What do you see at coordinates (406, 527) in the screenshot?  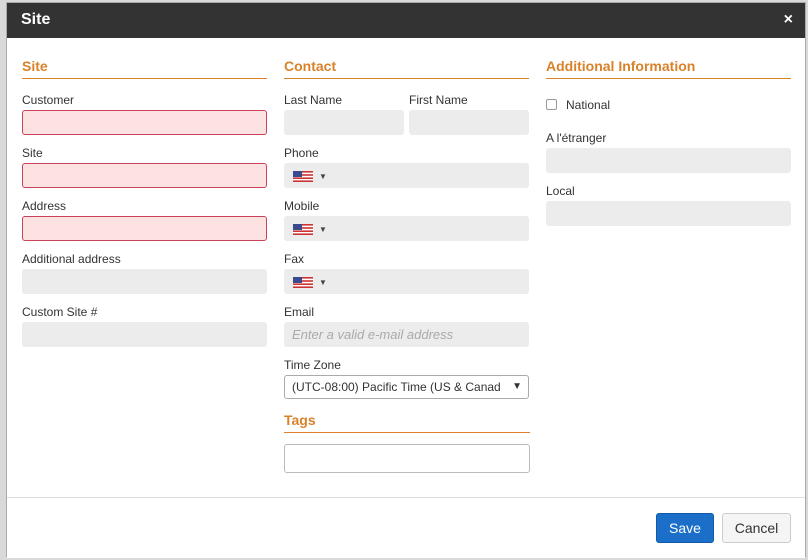 I see `dialog-footer: Save Cancel` at bounding box center [406, 527].